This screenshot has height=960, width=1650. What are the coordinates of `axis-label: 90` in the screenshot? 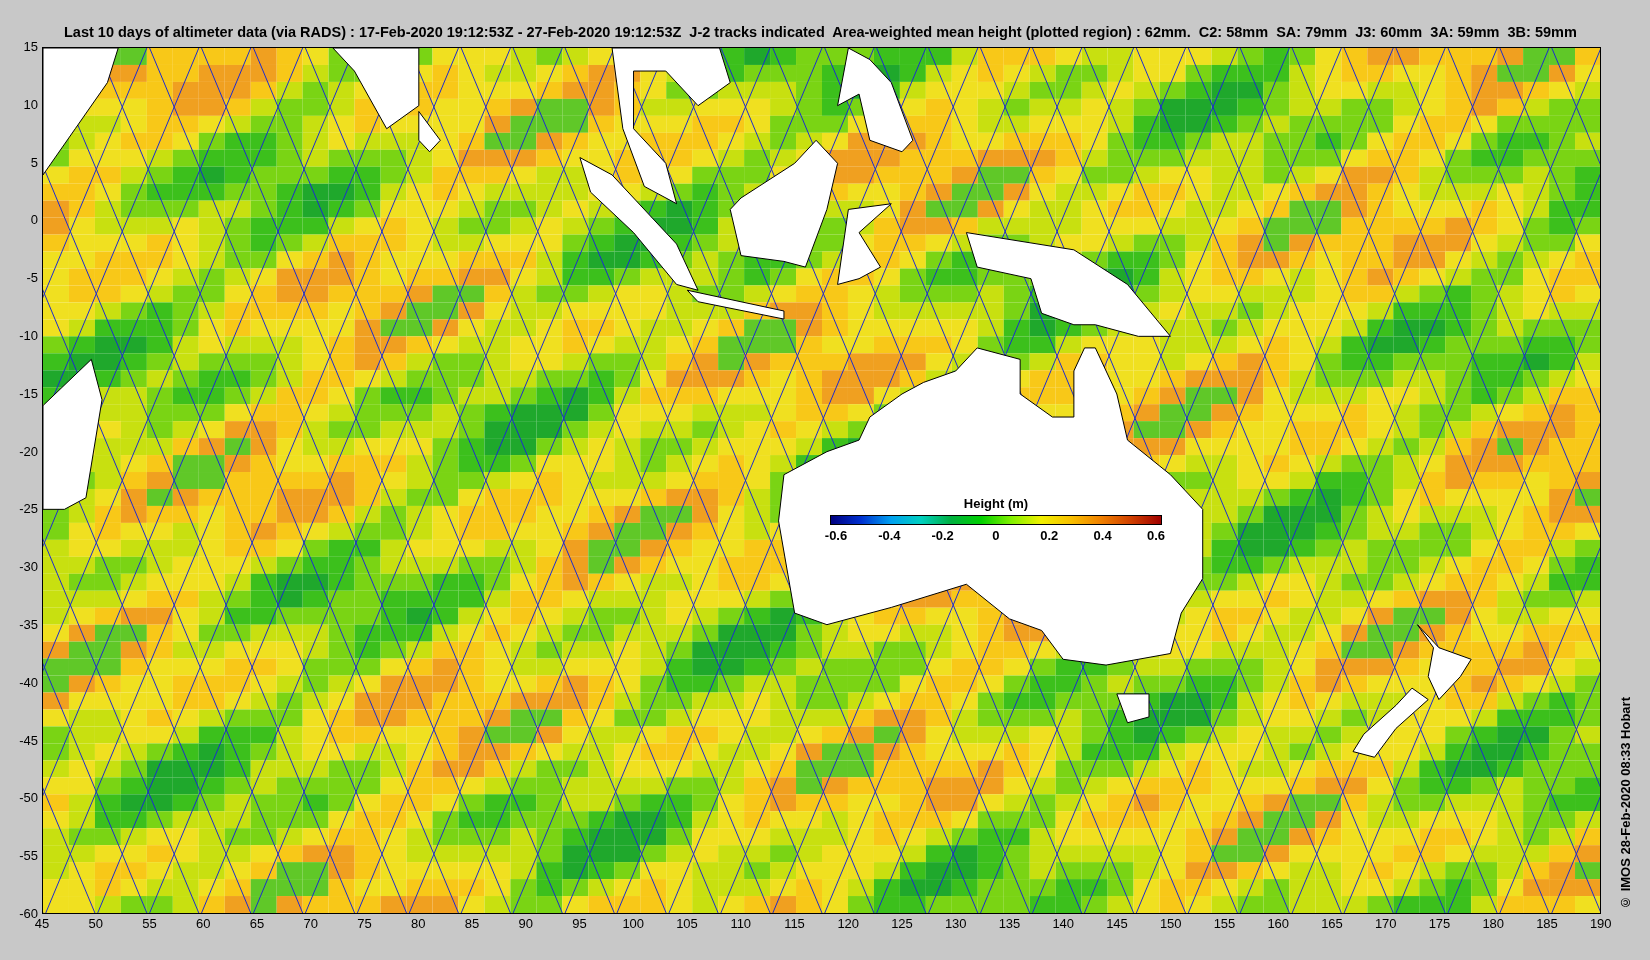 It's located at (525, 924).